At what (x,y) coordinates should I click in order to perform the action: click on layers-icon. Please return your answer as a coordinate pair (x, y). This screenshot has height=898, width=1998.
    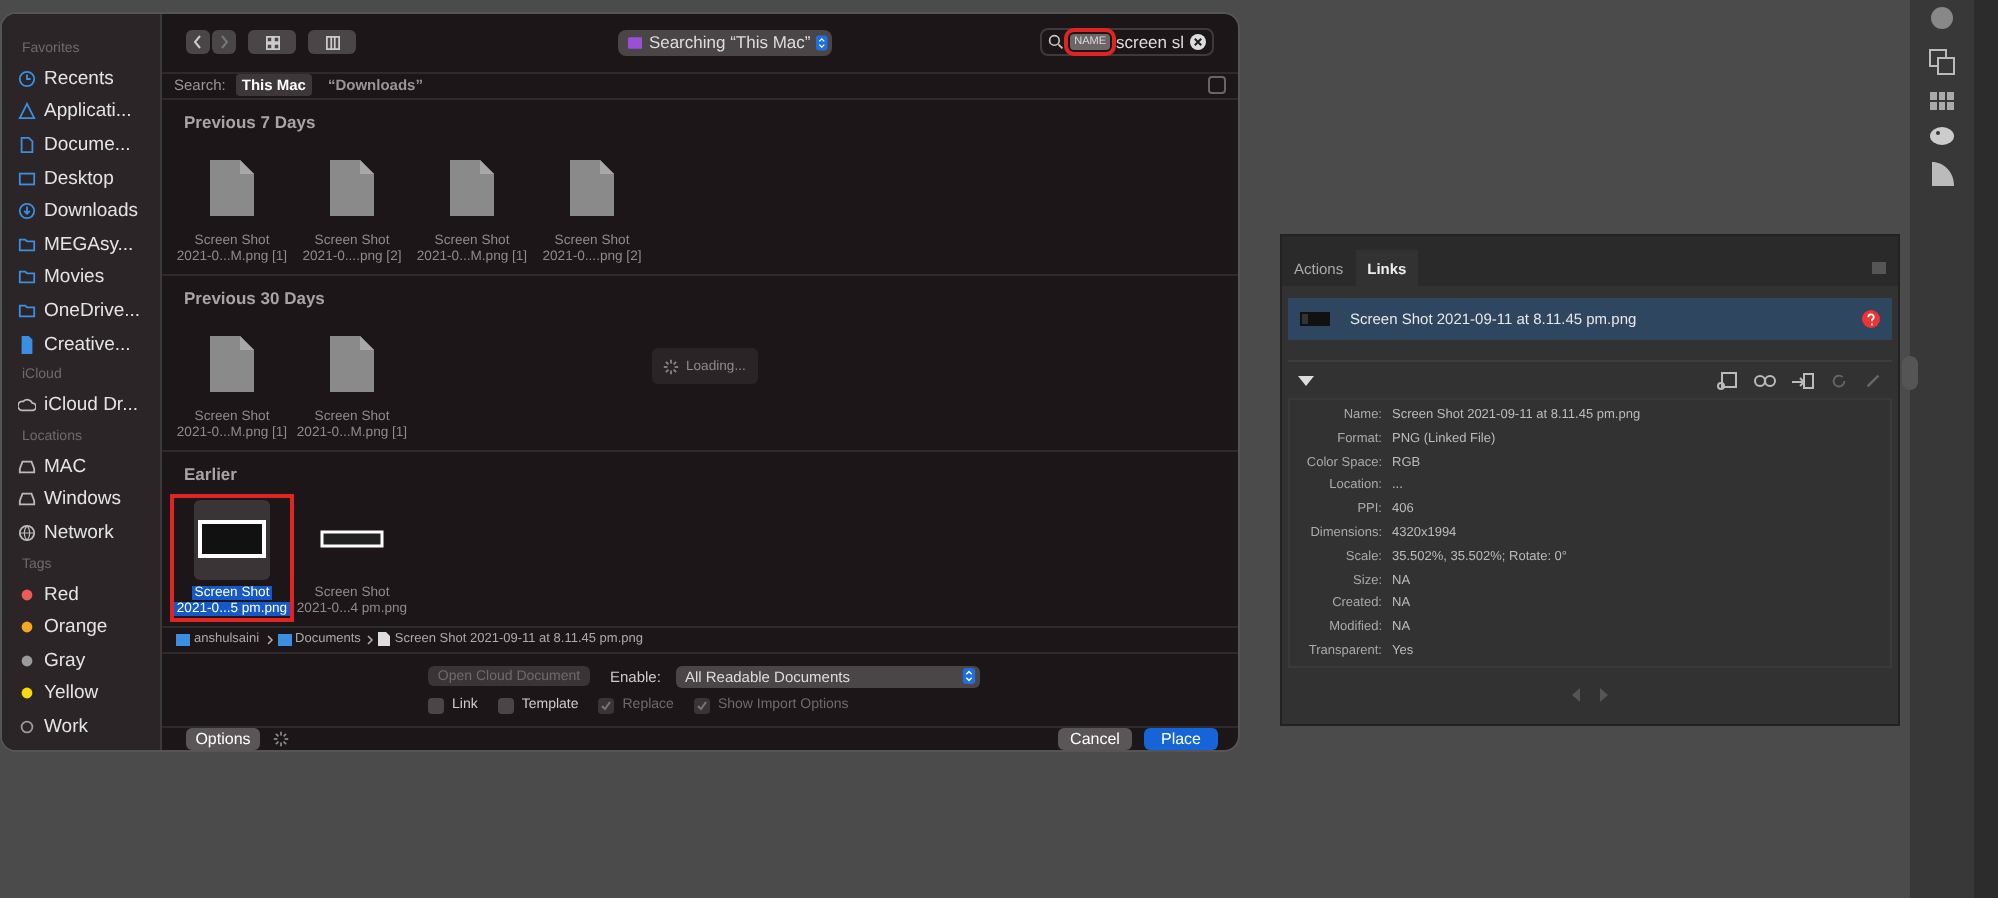
    Looking at the image, I should click on (1942, 62).